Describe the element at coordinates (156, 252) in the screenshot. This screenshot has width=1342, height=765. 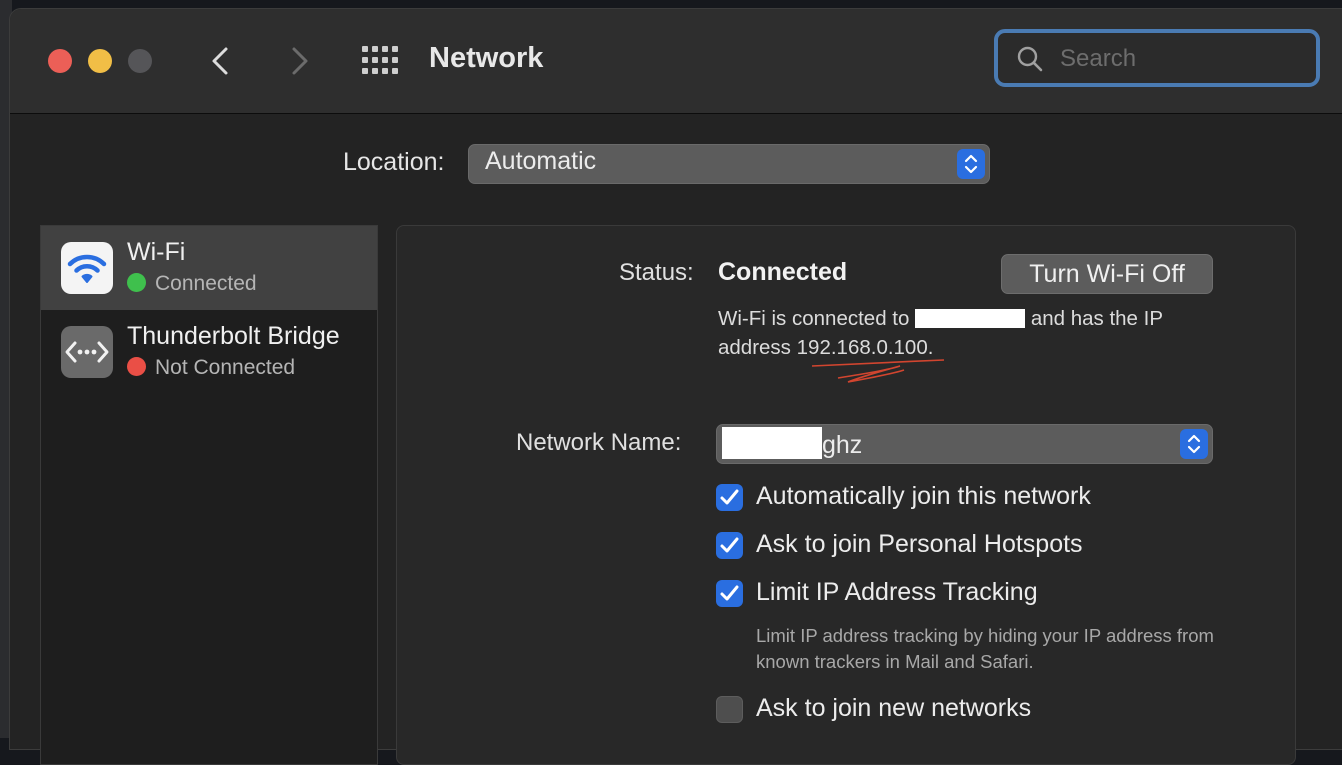
I see `service-name: Wi-Fi` at that location.